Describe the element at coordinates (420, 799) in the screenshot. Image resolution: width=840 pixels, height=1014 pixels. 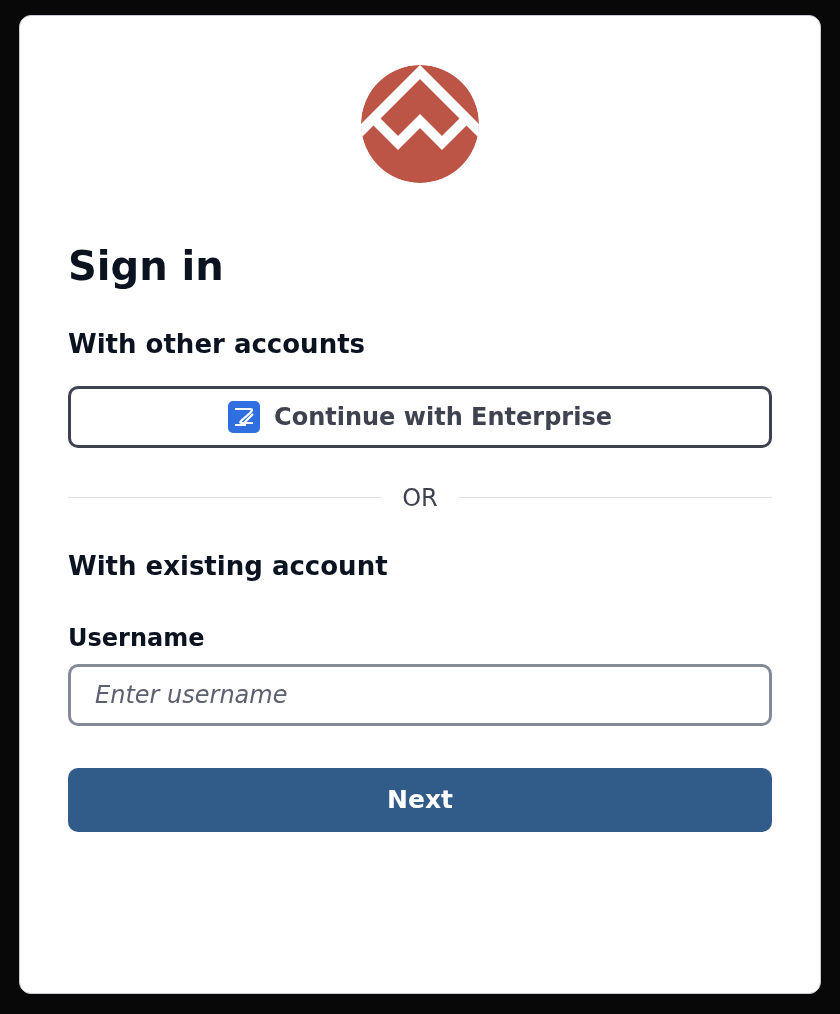
I see `next-button: Next` at that location.